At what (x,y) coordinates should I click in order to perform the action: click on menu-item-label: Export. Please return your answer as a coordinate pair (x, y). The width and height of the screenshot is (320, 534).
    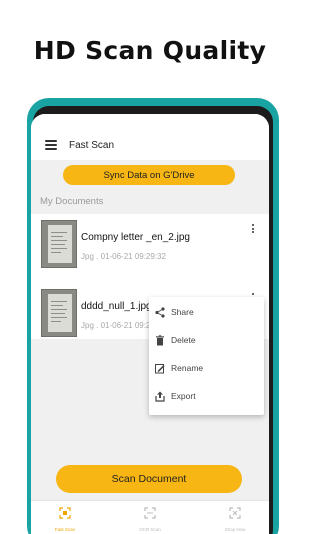
    Looking at the image, I should click on (183, 396).